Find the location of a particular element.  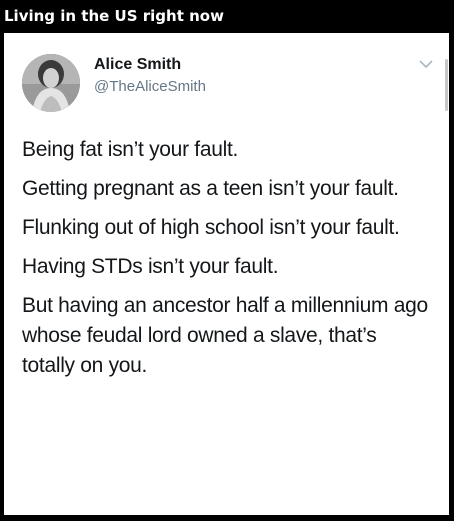

author-name: Alice Smith is located at coordinates (137, 65).